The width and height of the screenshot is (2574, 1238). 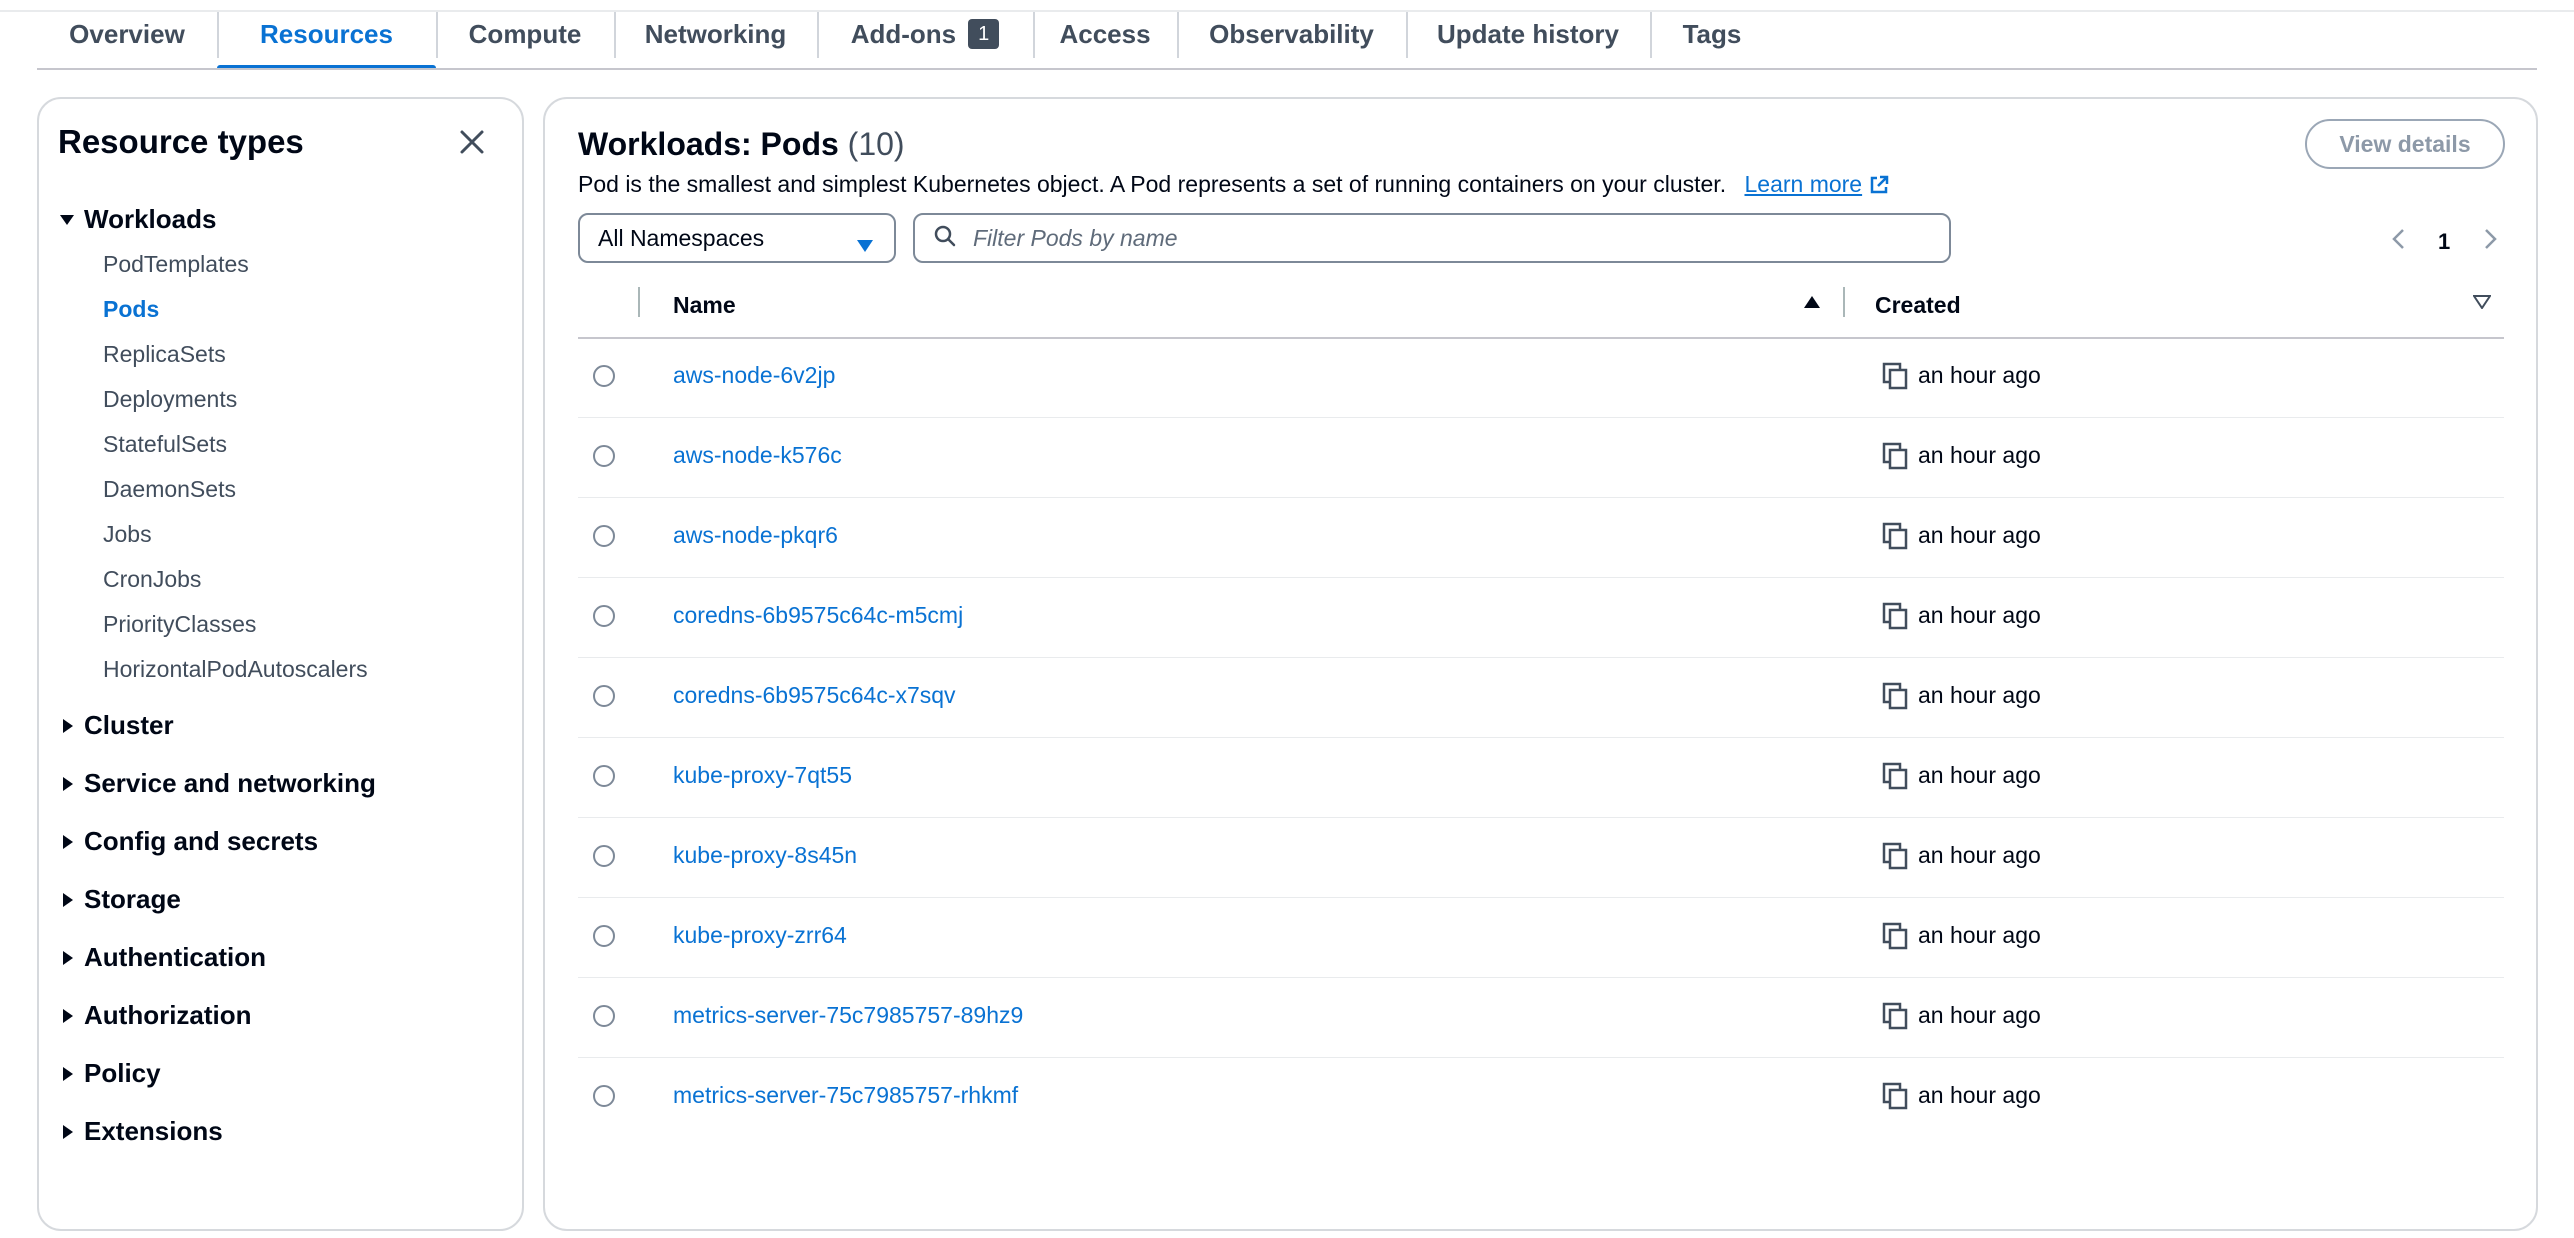 What do you see at coordinates (176, 264) in the screenshot?
I see `sidebar-item-podtemplates: PodTemplates` at bounding box center [176, 264].